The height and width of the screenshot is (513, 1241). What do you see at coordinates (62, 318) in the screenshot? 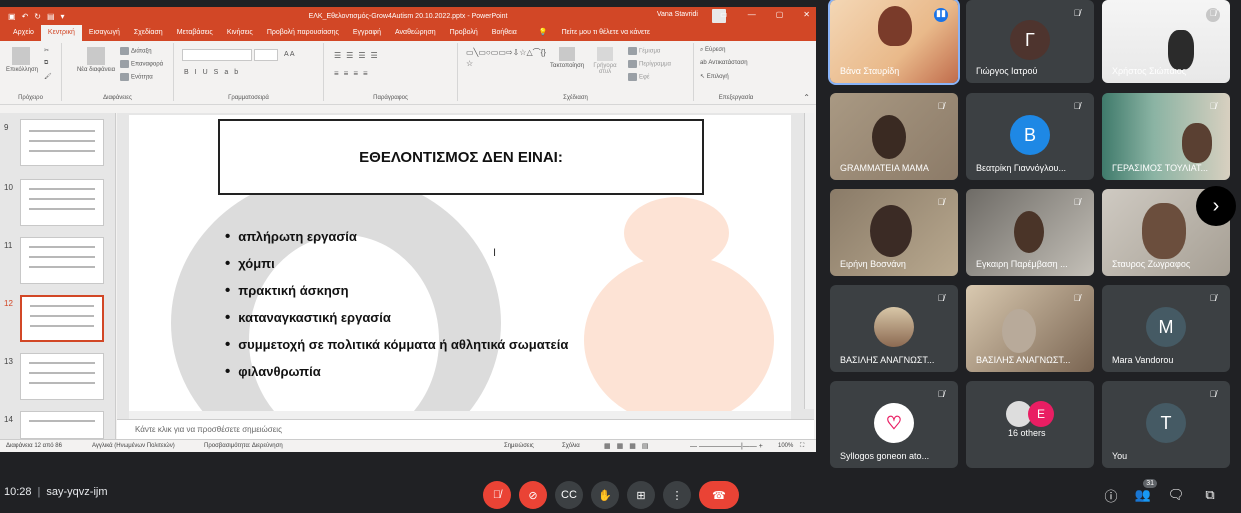
I see `slide-thumbnail-selected` at bounding box center [62, 318].